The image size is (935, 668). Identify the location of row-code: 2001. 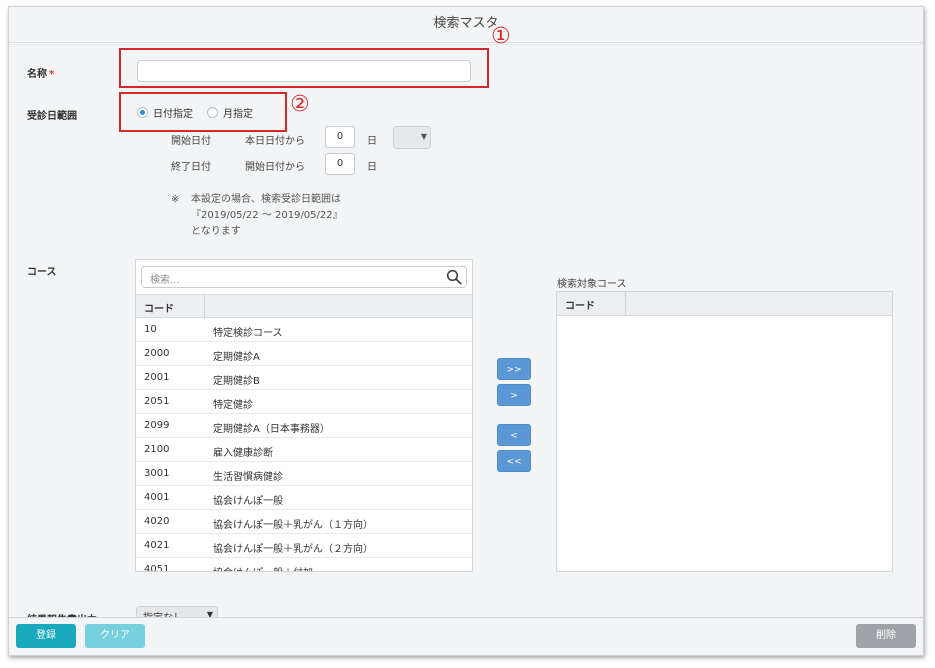
(157, 377).